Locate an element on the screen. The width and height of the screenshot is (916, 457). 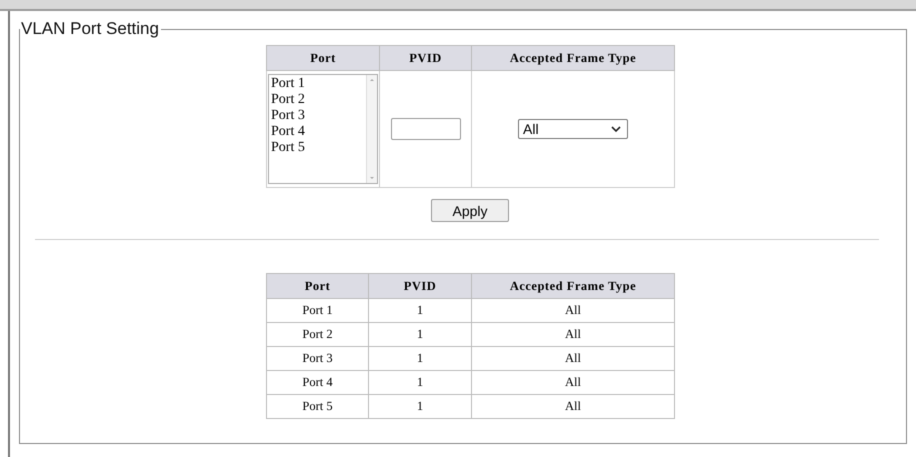
port-option: Port 3 is located at coordinates (318, 116).